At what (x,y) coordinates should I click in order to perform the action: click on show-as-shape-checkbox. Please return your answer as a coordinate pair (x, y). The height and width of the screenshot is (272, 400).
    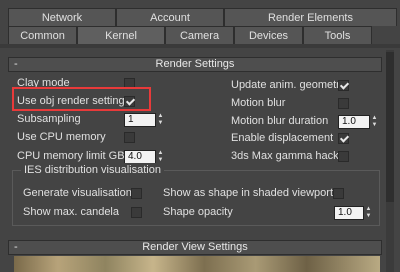
    Looking at the image, I should click on (338, 193).